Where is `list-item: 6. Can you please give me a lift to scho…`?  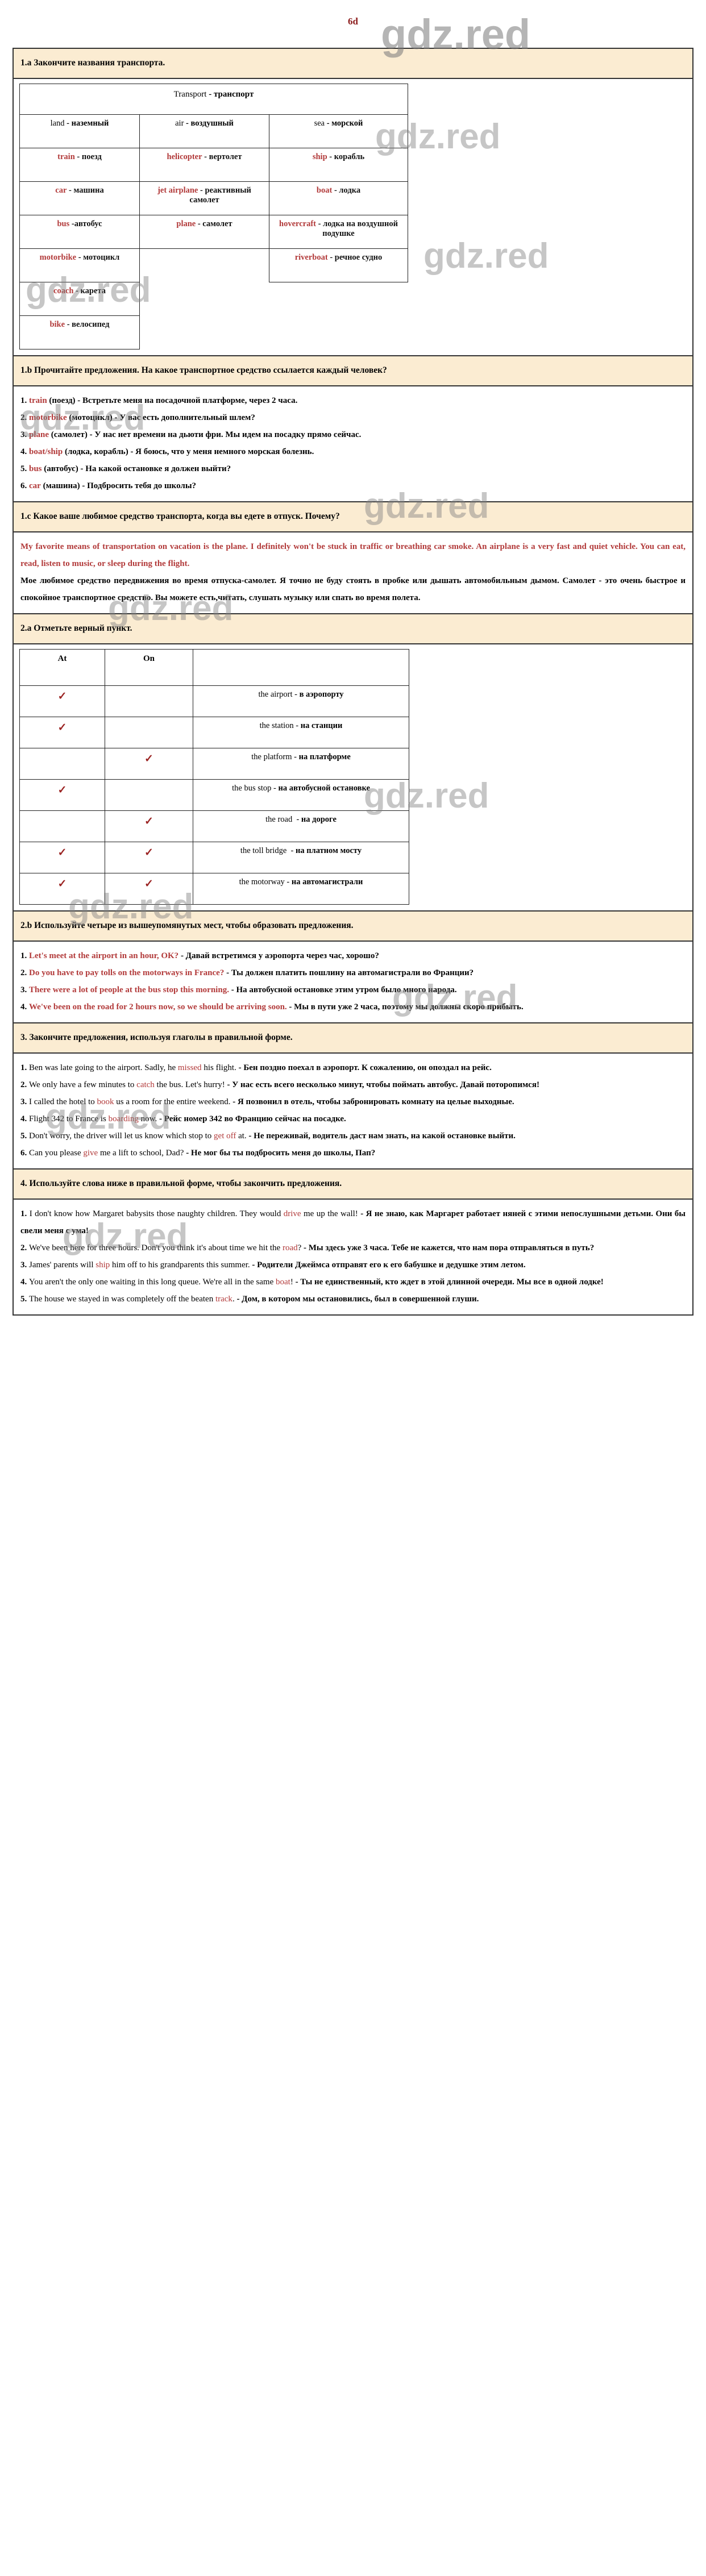
list-item: 6. Can you please give me a lift to scho… is located at coordinates (198, 1153).